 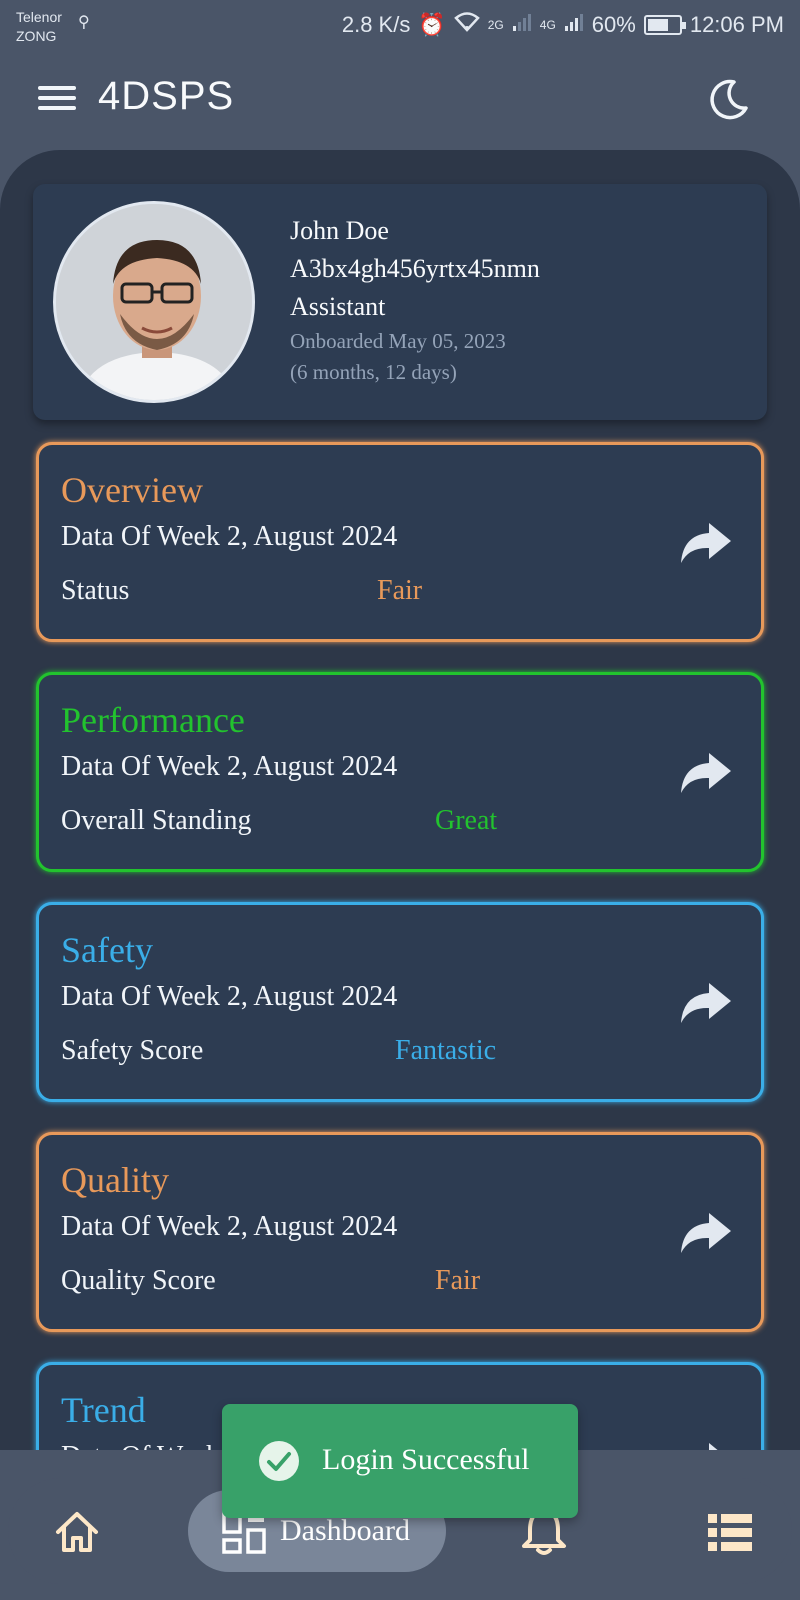 I want to click on clock: 12:06 PM, so click(x=736, y=24).